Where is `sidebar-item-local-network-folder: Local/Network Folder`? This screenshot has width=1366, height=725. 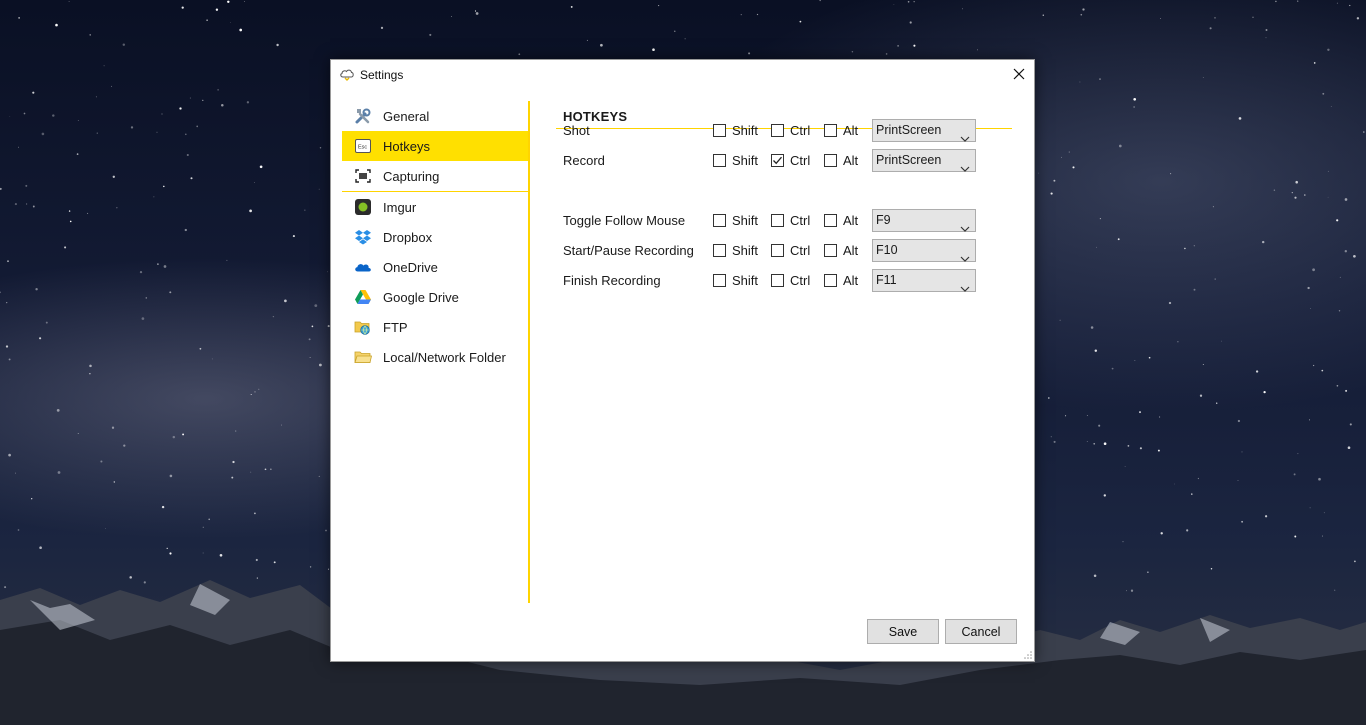 sidebar-item-local-network-folder: Local/Network Folder is located at coordinates (436, 357).